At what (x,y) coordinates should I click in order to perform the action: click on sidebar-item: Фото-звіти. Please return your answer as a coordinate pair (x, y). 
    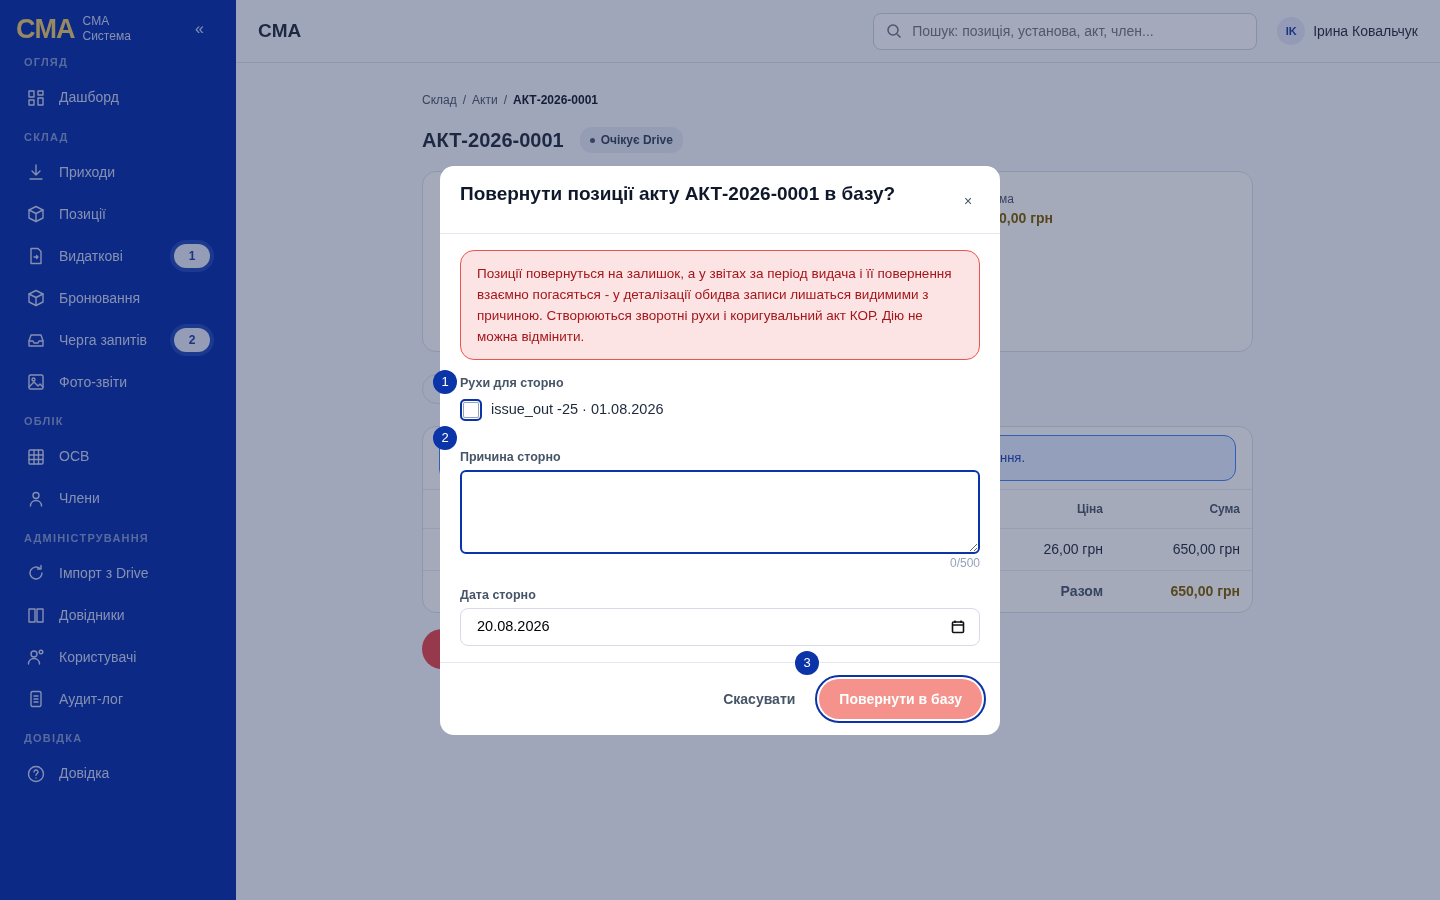
    Looking at the image, I should click on (118, 382).